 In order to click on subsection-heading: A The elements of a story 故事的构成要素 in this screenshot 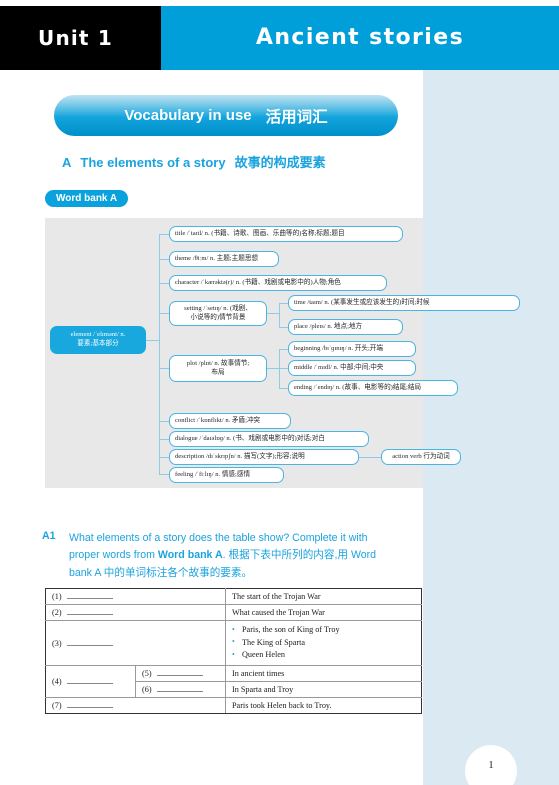, I will do `click(194, 161)`.